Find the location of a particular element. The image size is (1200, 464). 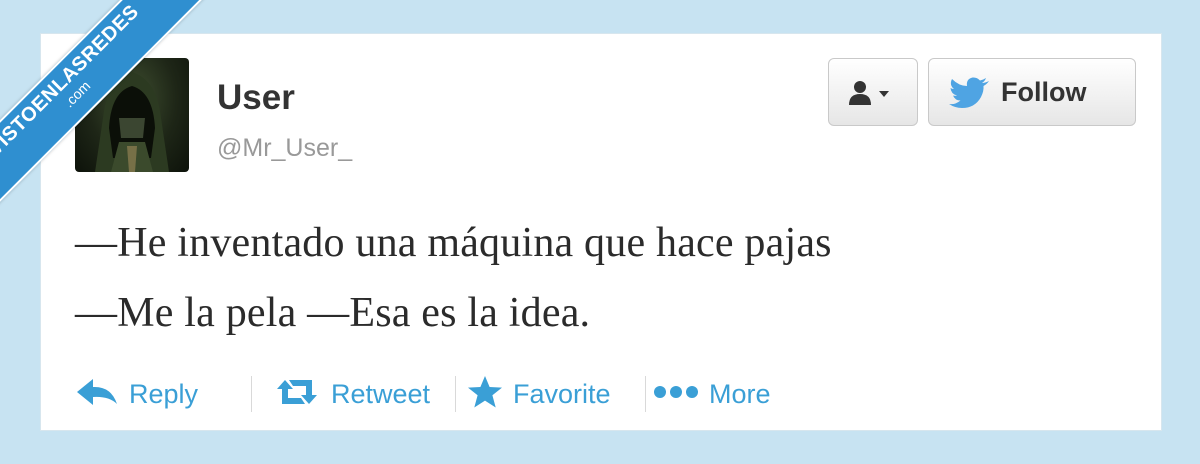

retweet-action: Retweet is located at coordinates (351, 394).